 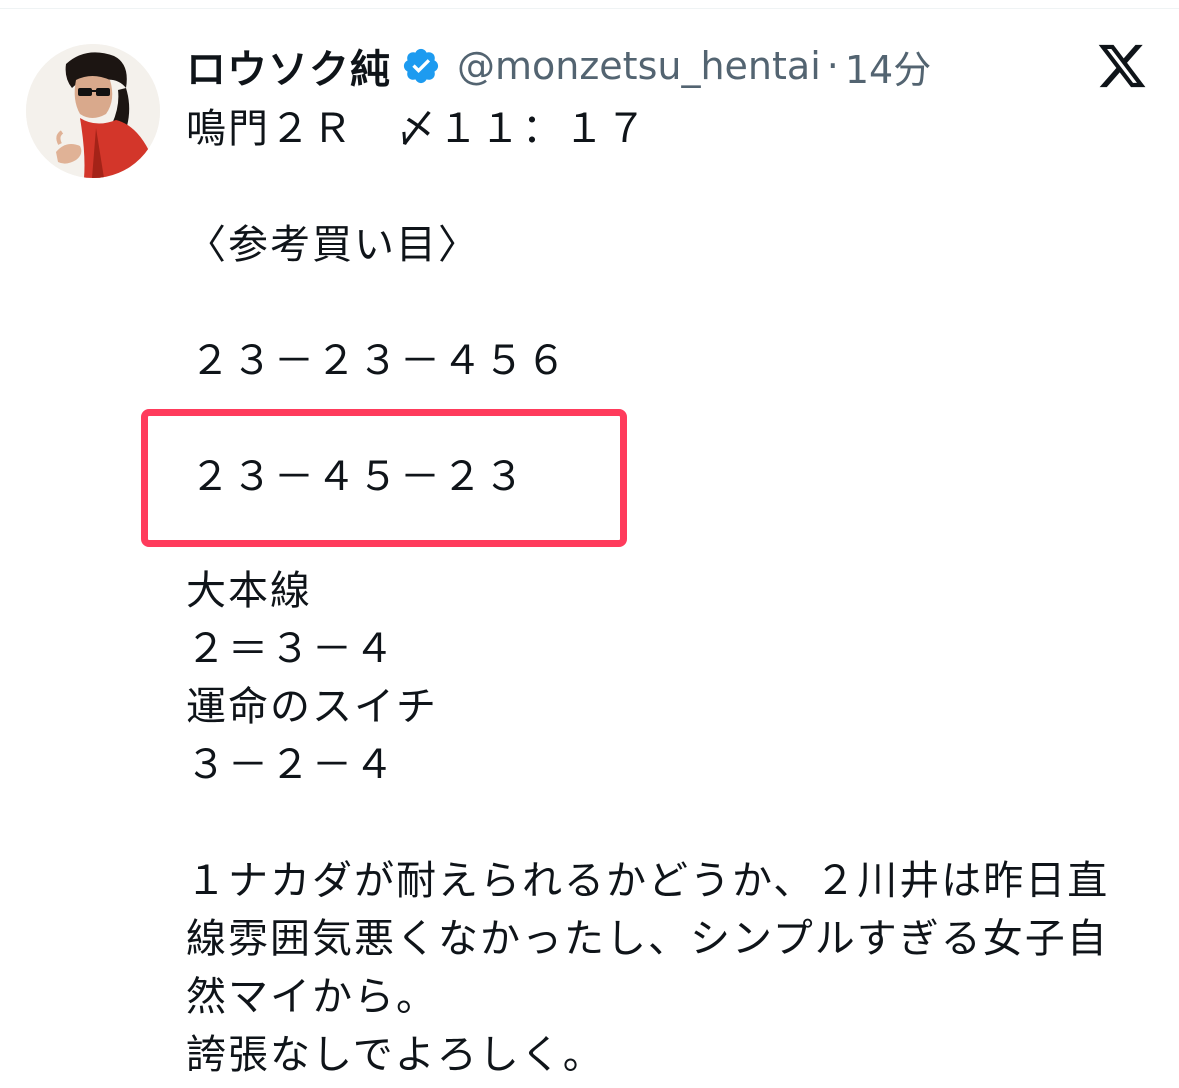 What do you see at coordinates (288, 66) in the screenshot?
I see `display-name: ロウソク純` at bounding box center [288, 66].